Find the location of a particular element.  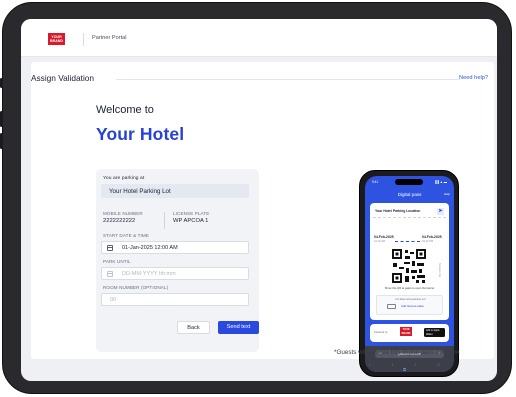

pass-date-arrow is located at coordinates (407, 241).